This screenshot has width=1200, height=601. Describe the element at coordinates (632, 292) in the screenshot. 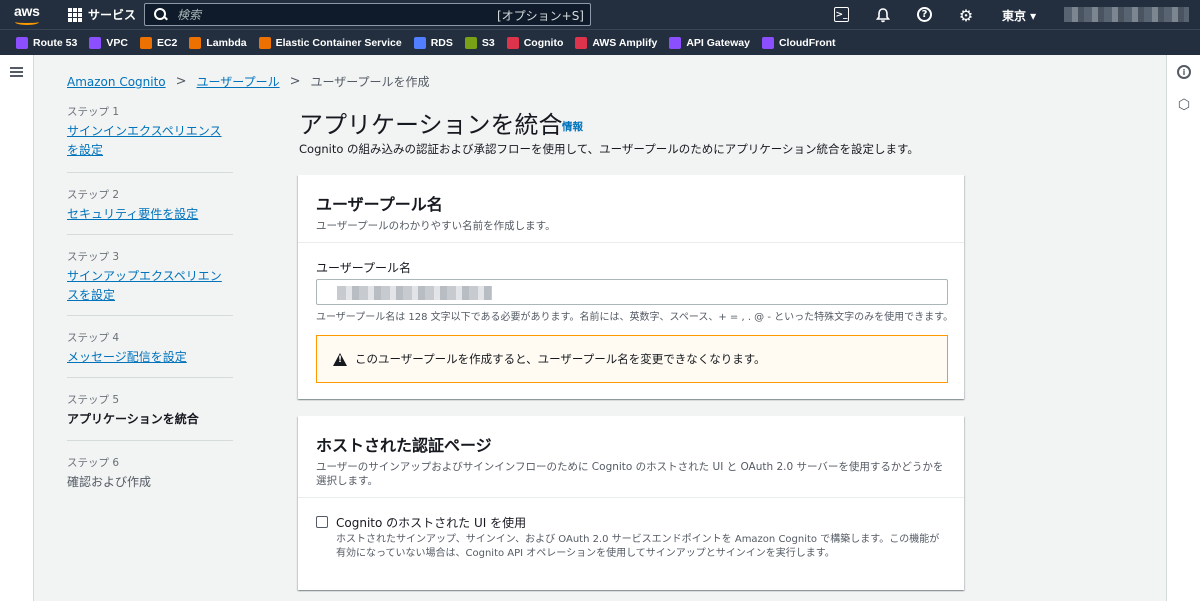

I see `user-pool-name-input` at that location.